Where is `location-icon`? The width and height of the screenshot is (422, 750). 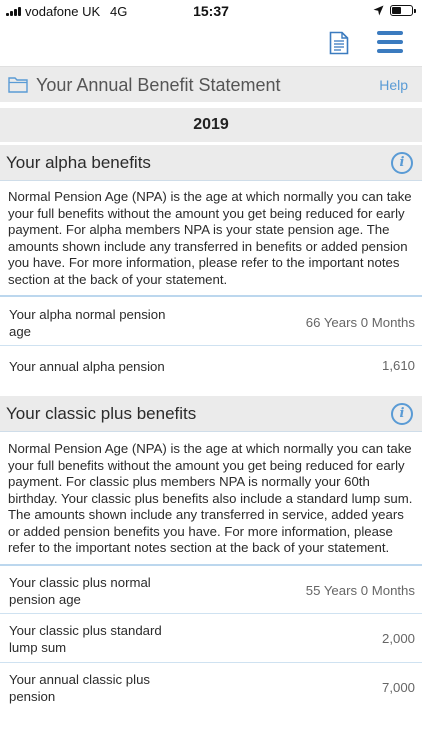
location-icon is located at coordinates (378, 10).